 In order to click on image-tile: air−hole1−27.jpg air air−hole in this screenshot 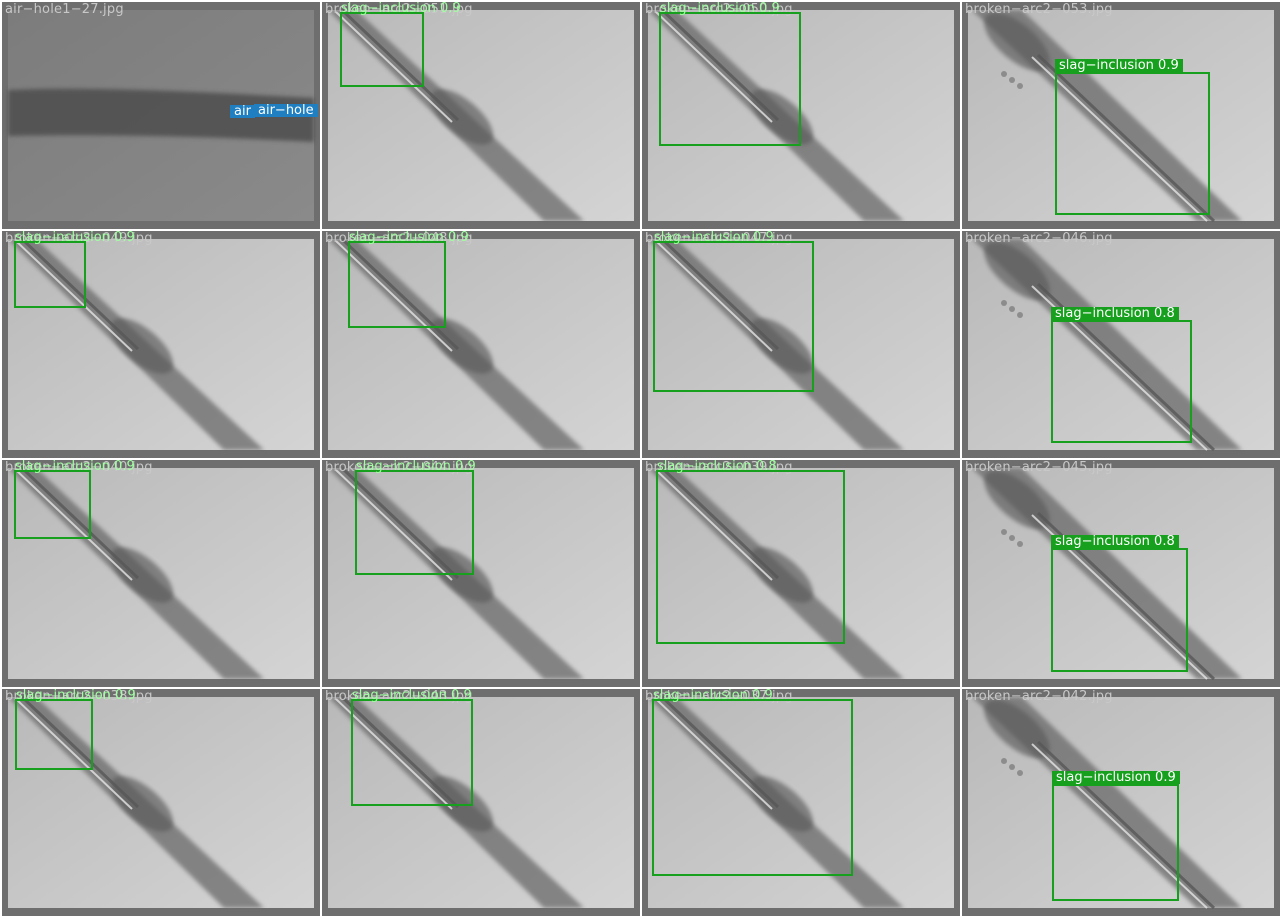, I will do `click(161, 115)`.